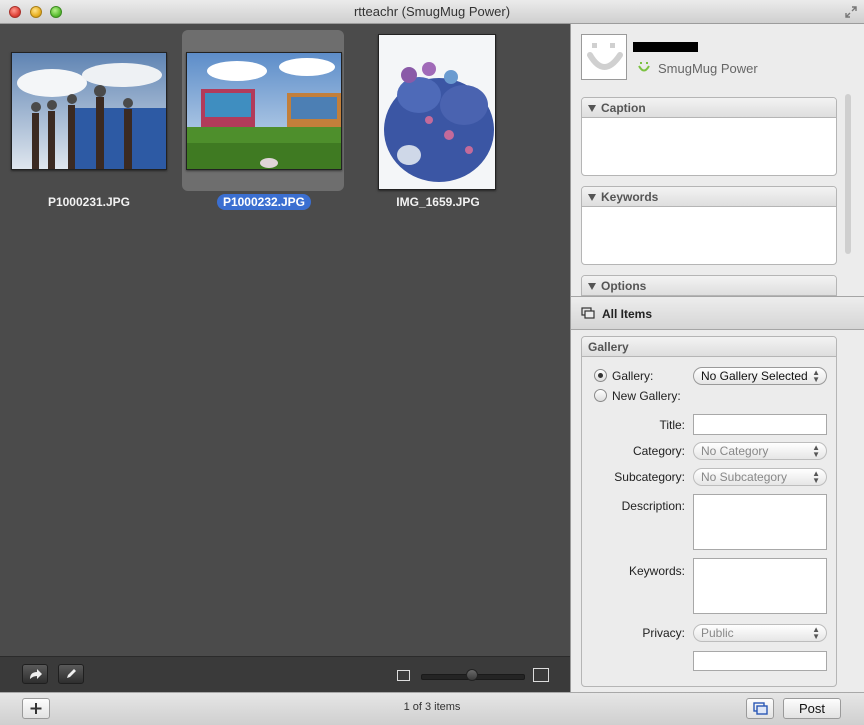  What do you see at coordinates (264, 111) in the screenshot?
I see `photo-thumbnail-p1000232` at bounding box center [264, 111].